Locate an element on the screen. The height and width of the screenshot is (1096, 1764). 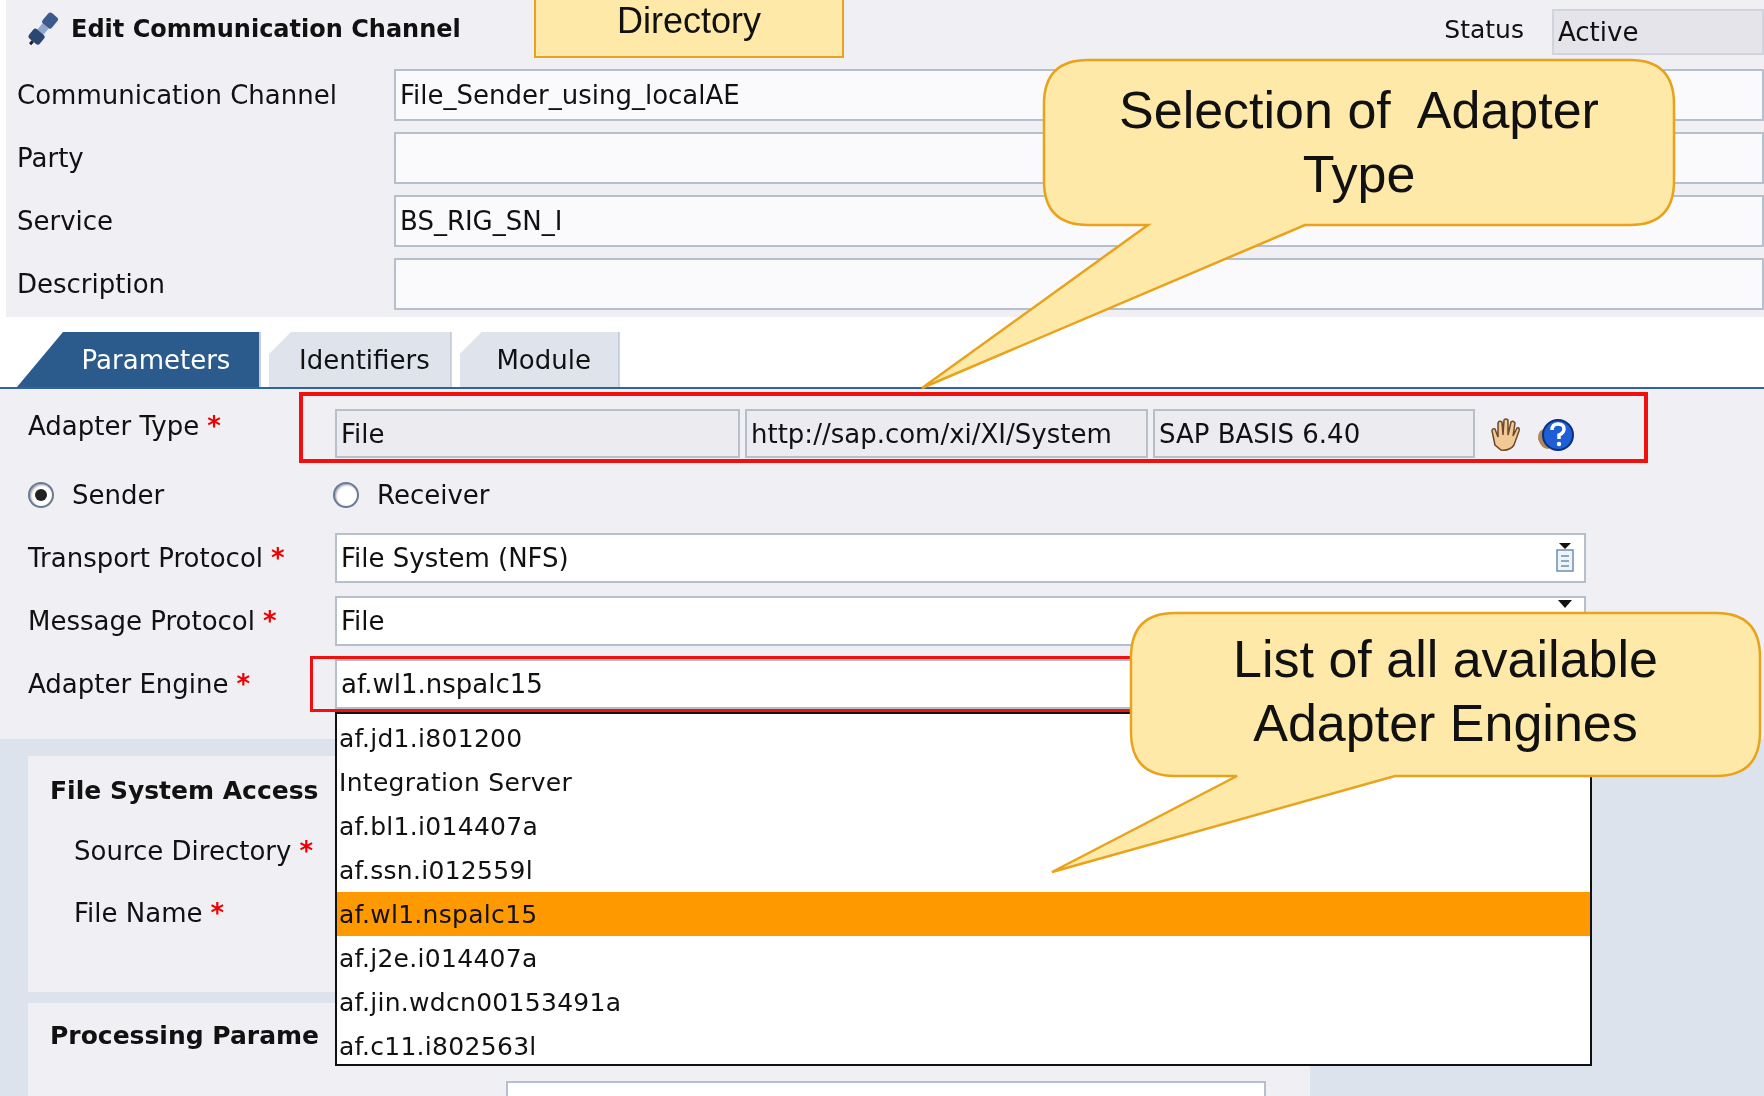
field-label: Transport Protocol is located at coordinates (146, 557).